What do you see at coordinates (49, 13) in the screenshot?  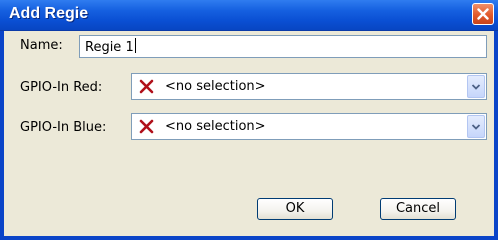 I see `dialog-title: Add Regie` at bounding box center [49, 13].